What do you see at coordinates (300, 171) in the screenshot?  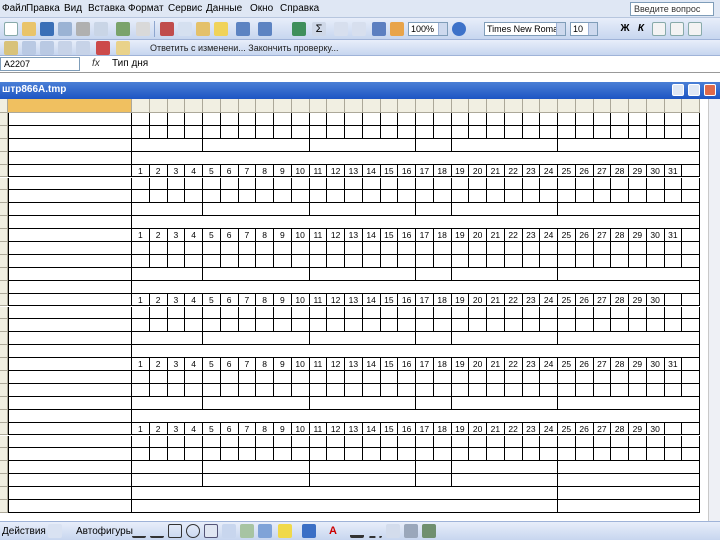 I see `day-number-cell: 10` at bounding box center [300, 171].